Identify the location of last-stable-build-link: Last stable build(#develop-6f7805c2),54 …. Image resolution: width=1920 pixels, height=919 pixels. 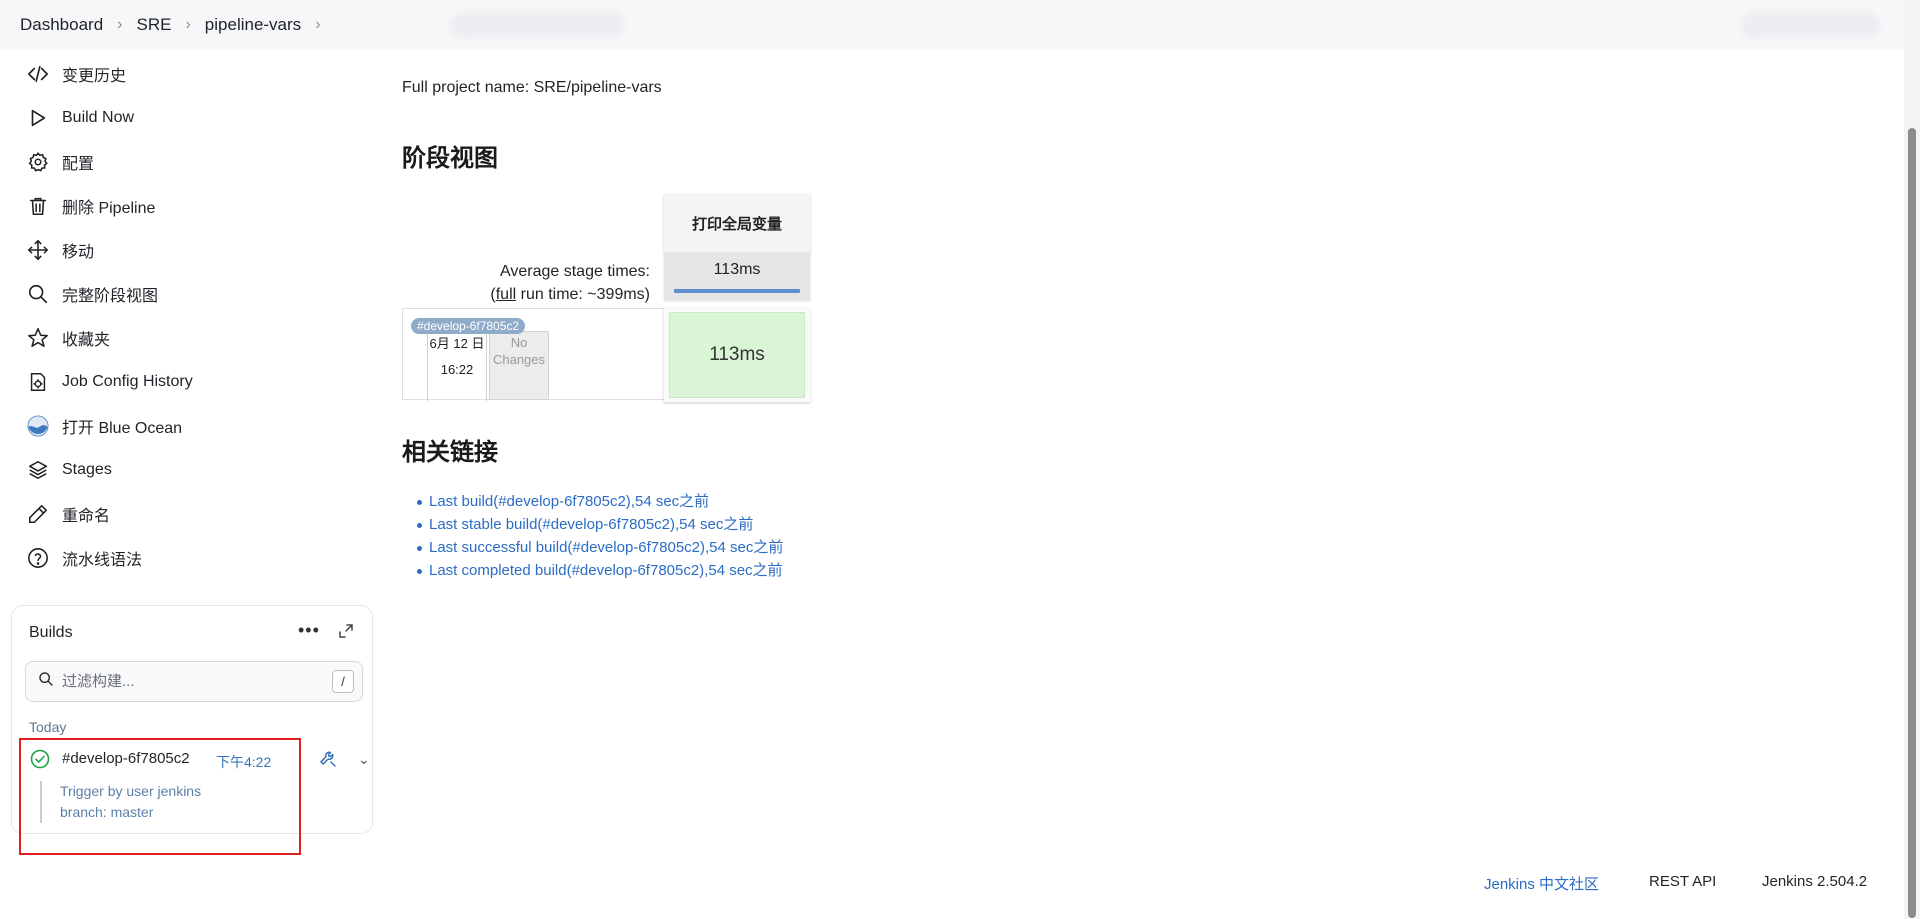
(591, 524).